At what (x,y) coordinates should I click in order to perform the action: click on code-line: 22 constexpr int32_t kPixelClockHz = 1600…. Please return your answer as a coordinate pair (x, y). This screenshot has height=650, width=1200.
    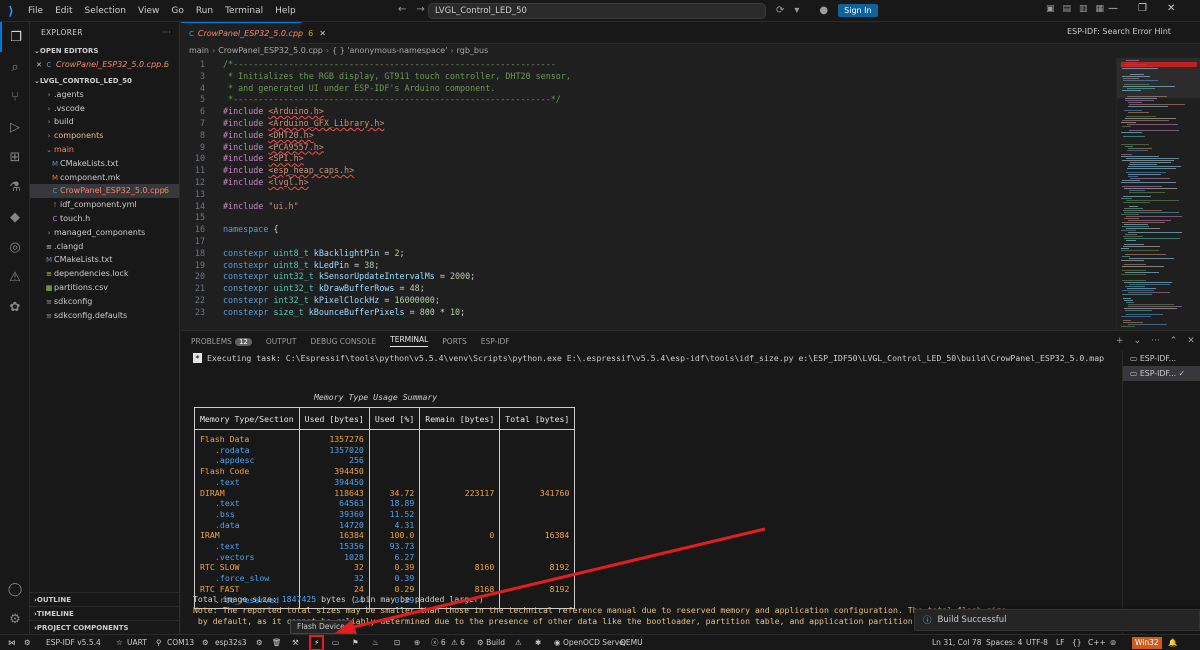
    Looking at the image, I should click on (648, 301).